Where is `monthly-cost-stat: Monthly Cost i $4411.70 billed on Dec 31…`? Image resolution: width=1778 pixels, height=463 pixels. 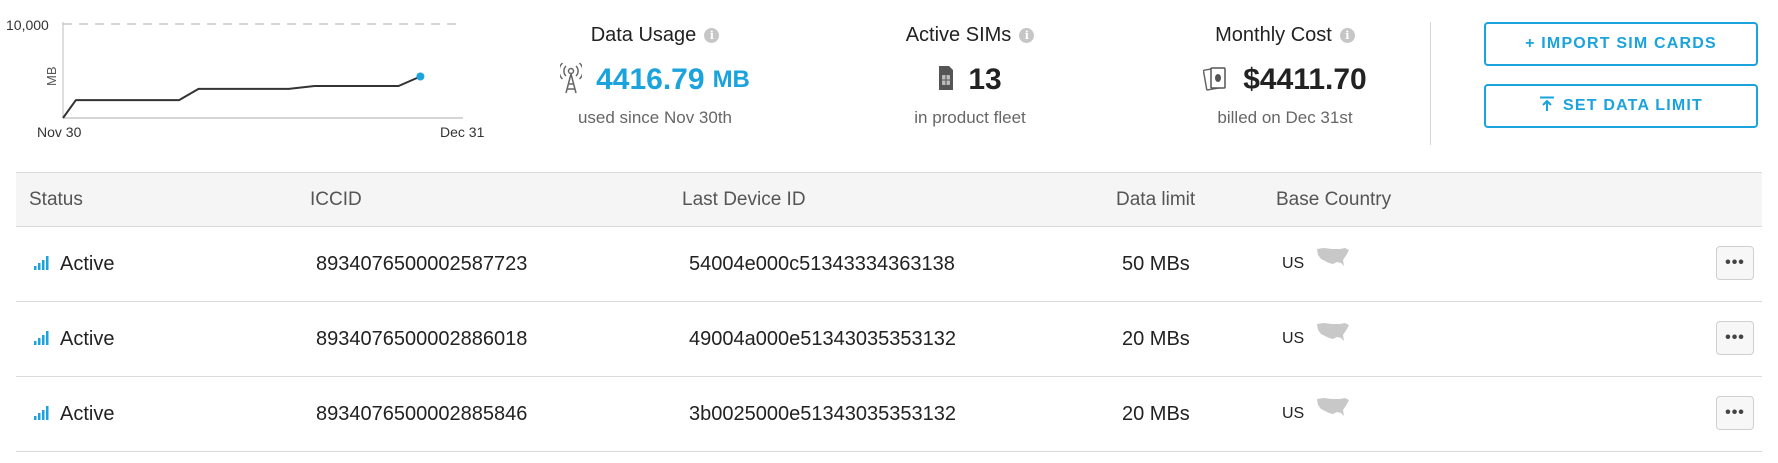
monthly-cost-stat: Monthly Cost i $4411.70 billed on Dec 31… is located at coordinates (1285, 74).